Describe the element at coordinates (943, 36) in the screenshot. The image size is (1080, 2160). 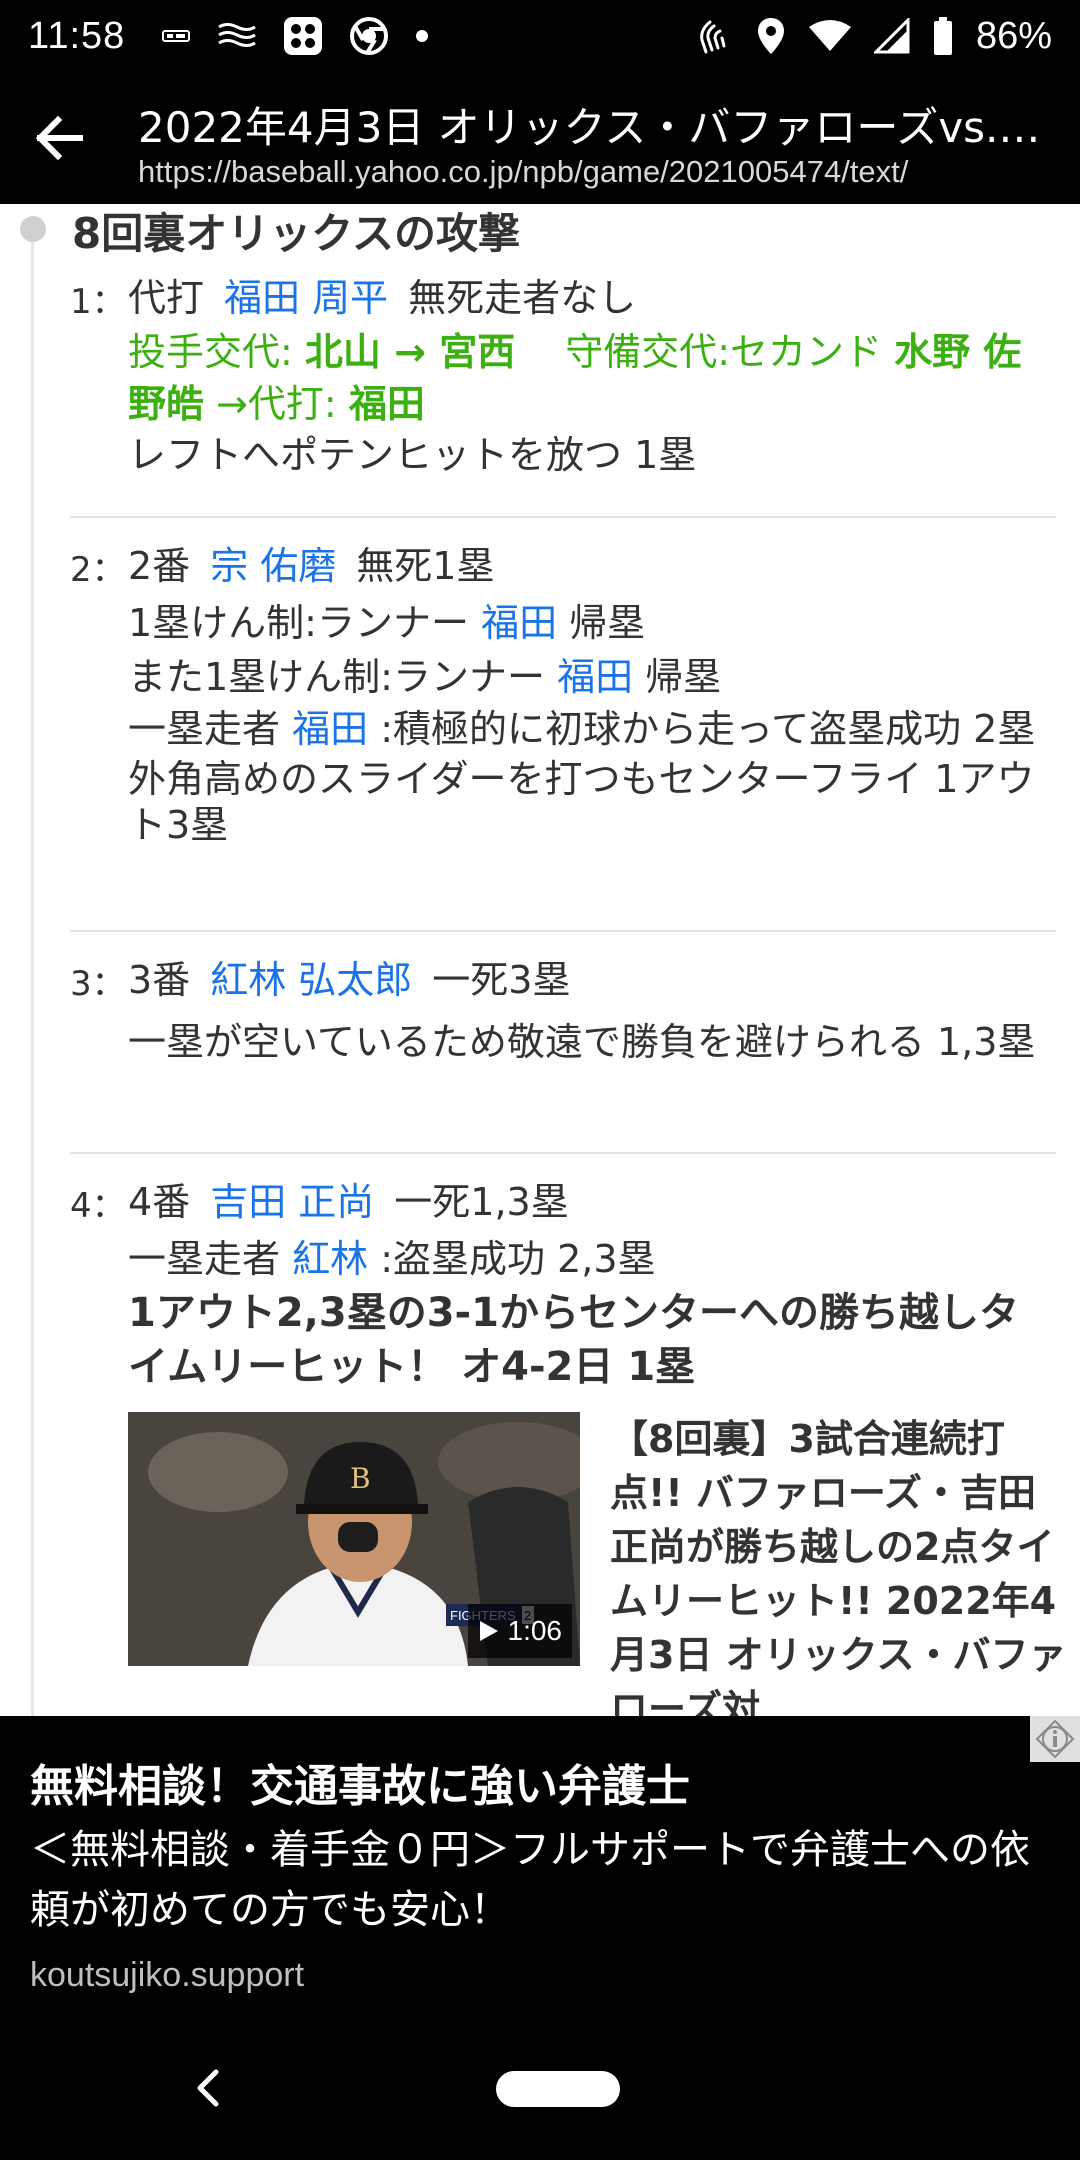
I see `battery-icon` at that location.